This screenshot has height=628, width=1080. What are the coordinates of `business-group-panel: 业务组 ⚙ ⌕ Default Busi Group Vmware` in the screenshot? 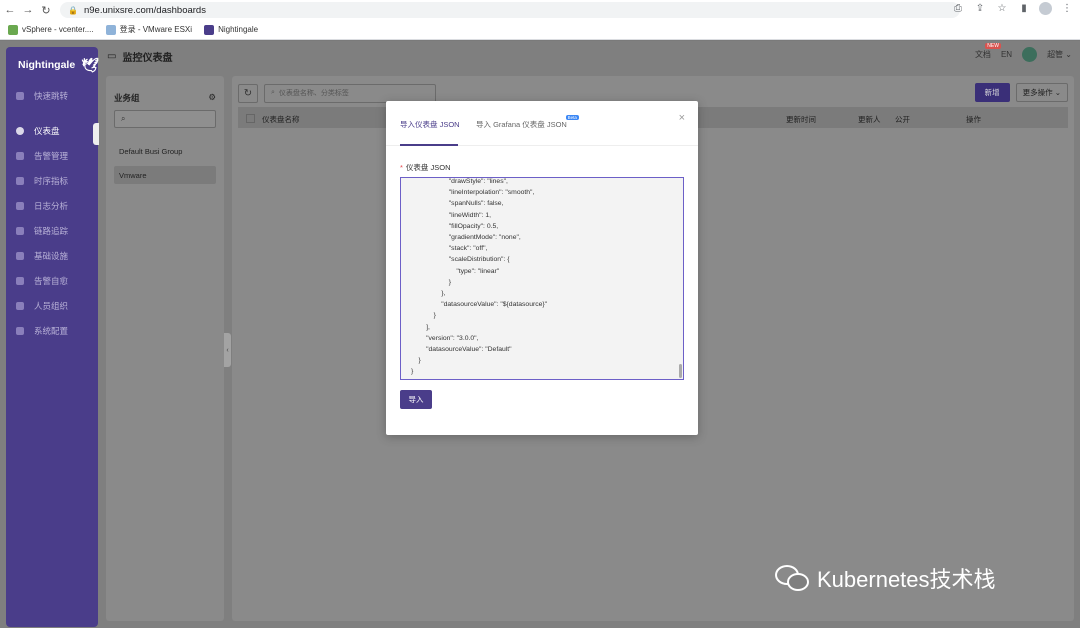 It's located at (165, 348).